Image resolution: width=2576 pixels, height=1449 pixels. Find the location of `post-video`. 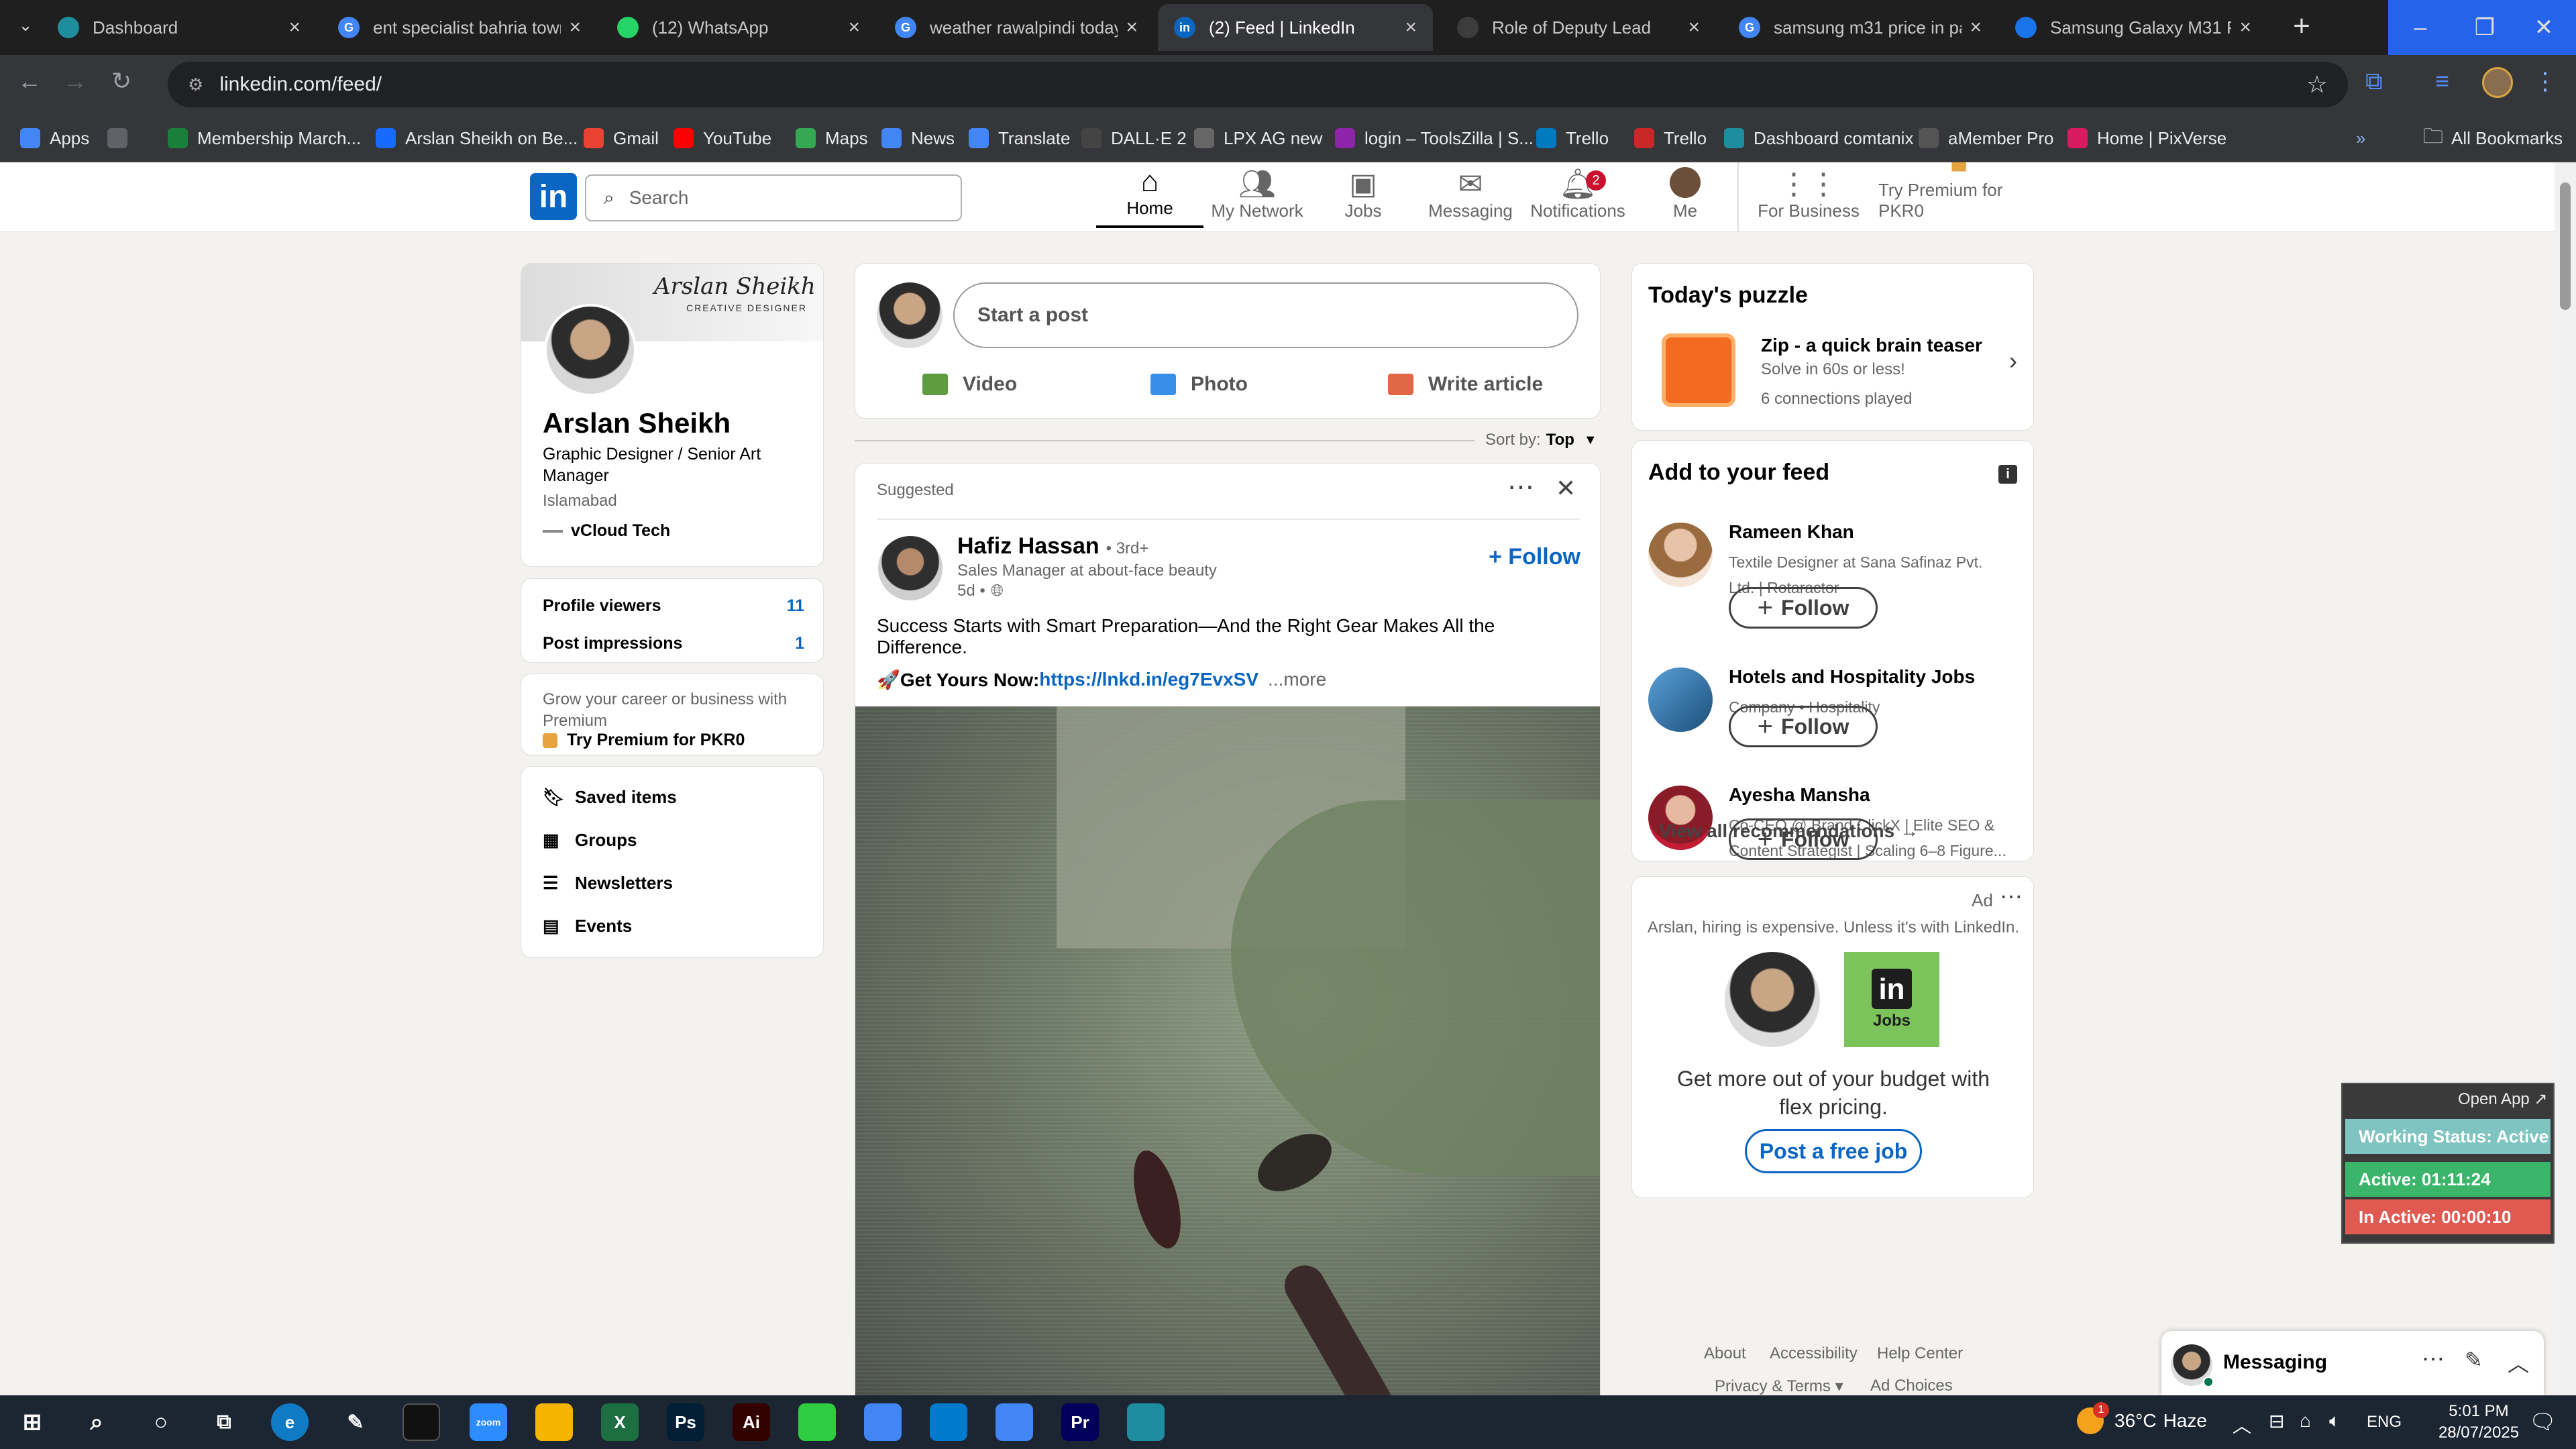

post-video is located at coordinates (1227, 1050).